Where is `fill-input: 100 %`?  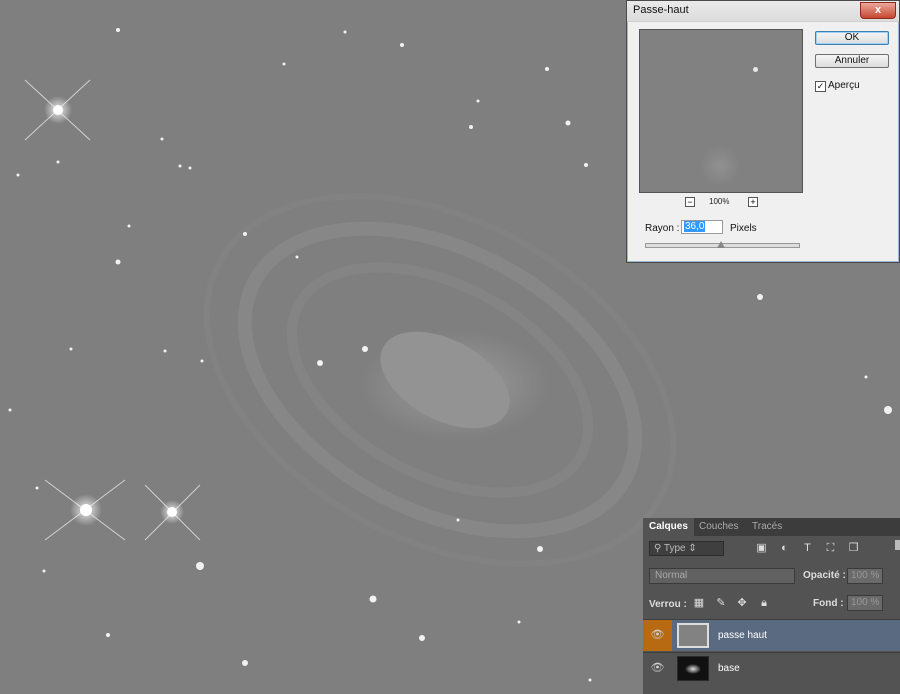
fill-input: 100 % is located at coordinates (865, 603).